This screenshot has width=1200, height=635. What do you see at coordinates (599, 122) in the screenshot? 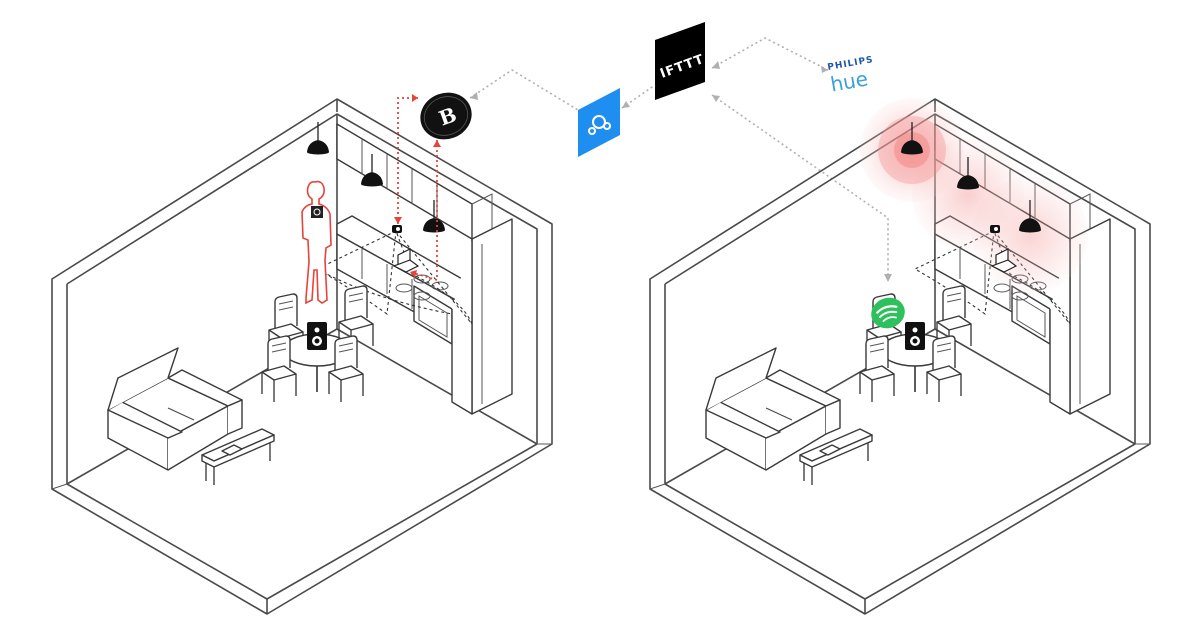
I see `webhooks-logo` at bounding box center [599, 122].